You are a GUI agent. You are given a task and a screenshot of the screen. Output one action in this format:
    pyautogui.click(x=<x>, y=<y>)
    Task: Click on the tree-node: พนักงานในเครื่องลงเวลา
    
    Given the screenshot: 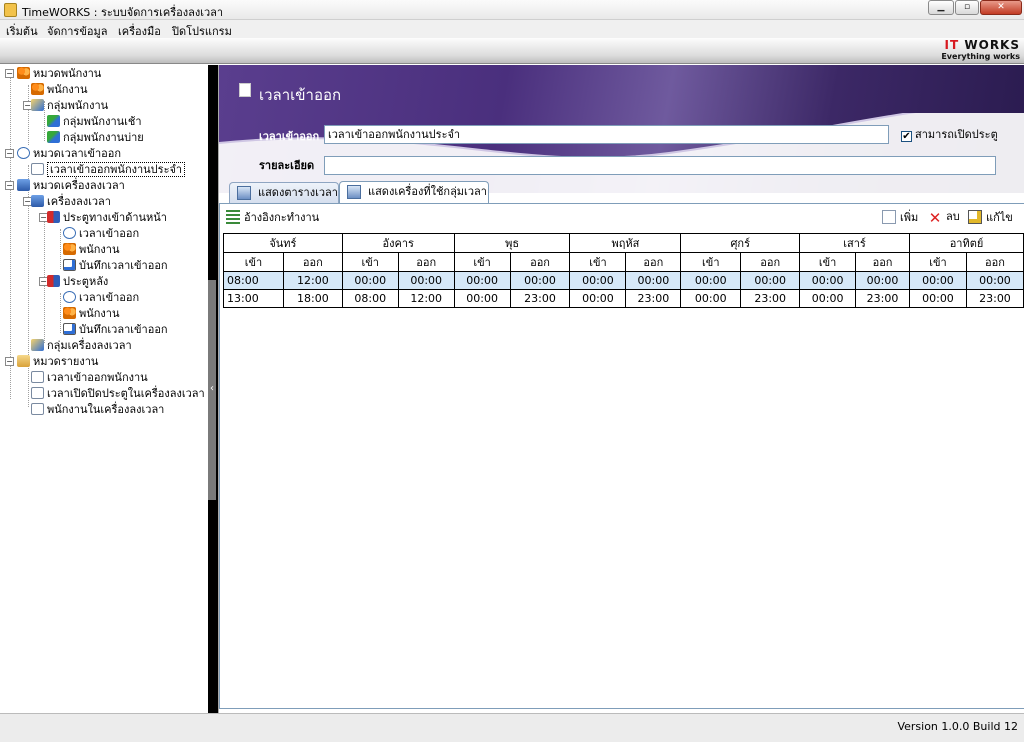 What is the action you would take?
    pyautogui.click(x=97, y=409)
    